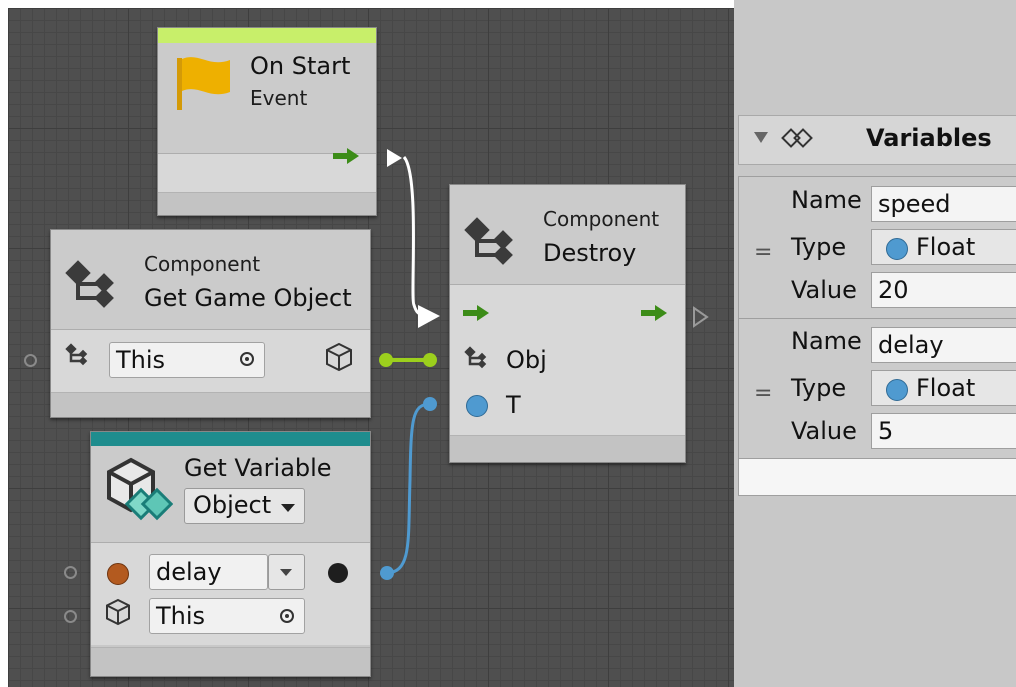  Describe the element at coordinates (567, 323) in the screenshot. I see `destroy-node: Component Destroy Obj T` at that location.